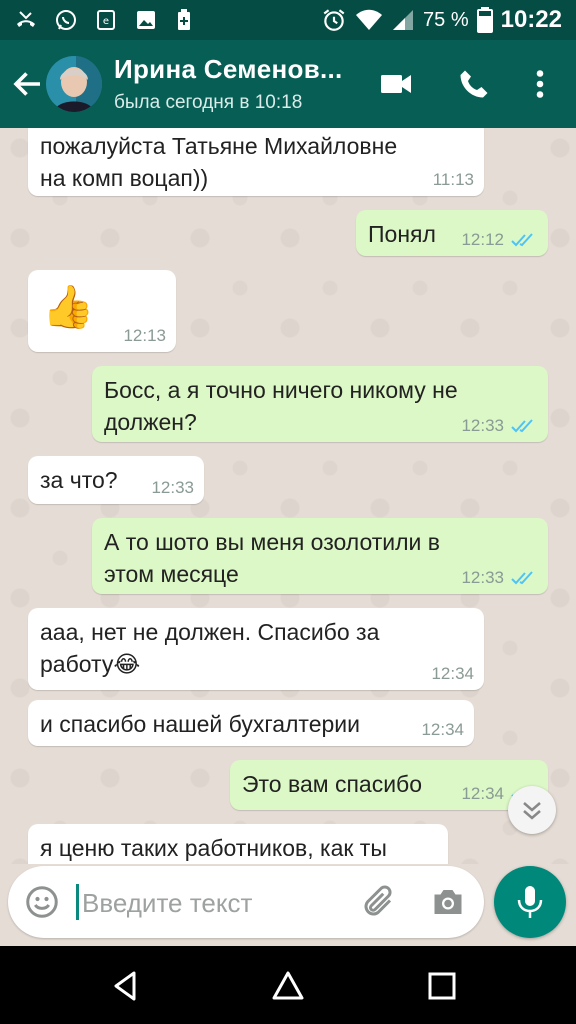 The width and height of the screenshot is (576, 1024). I want to click on message-incoming: за что? 12:33, so click(116, 480).